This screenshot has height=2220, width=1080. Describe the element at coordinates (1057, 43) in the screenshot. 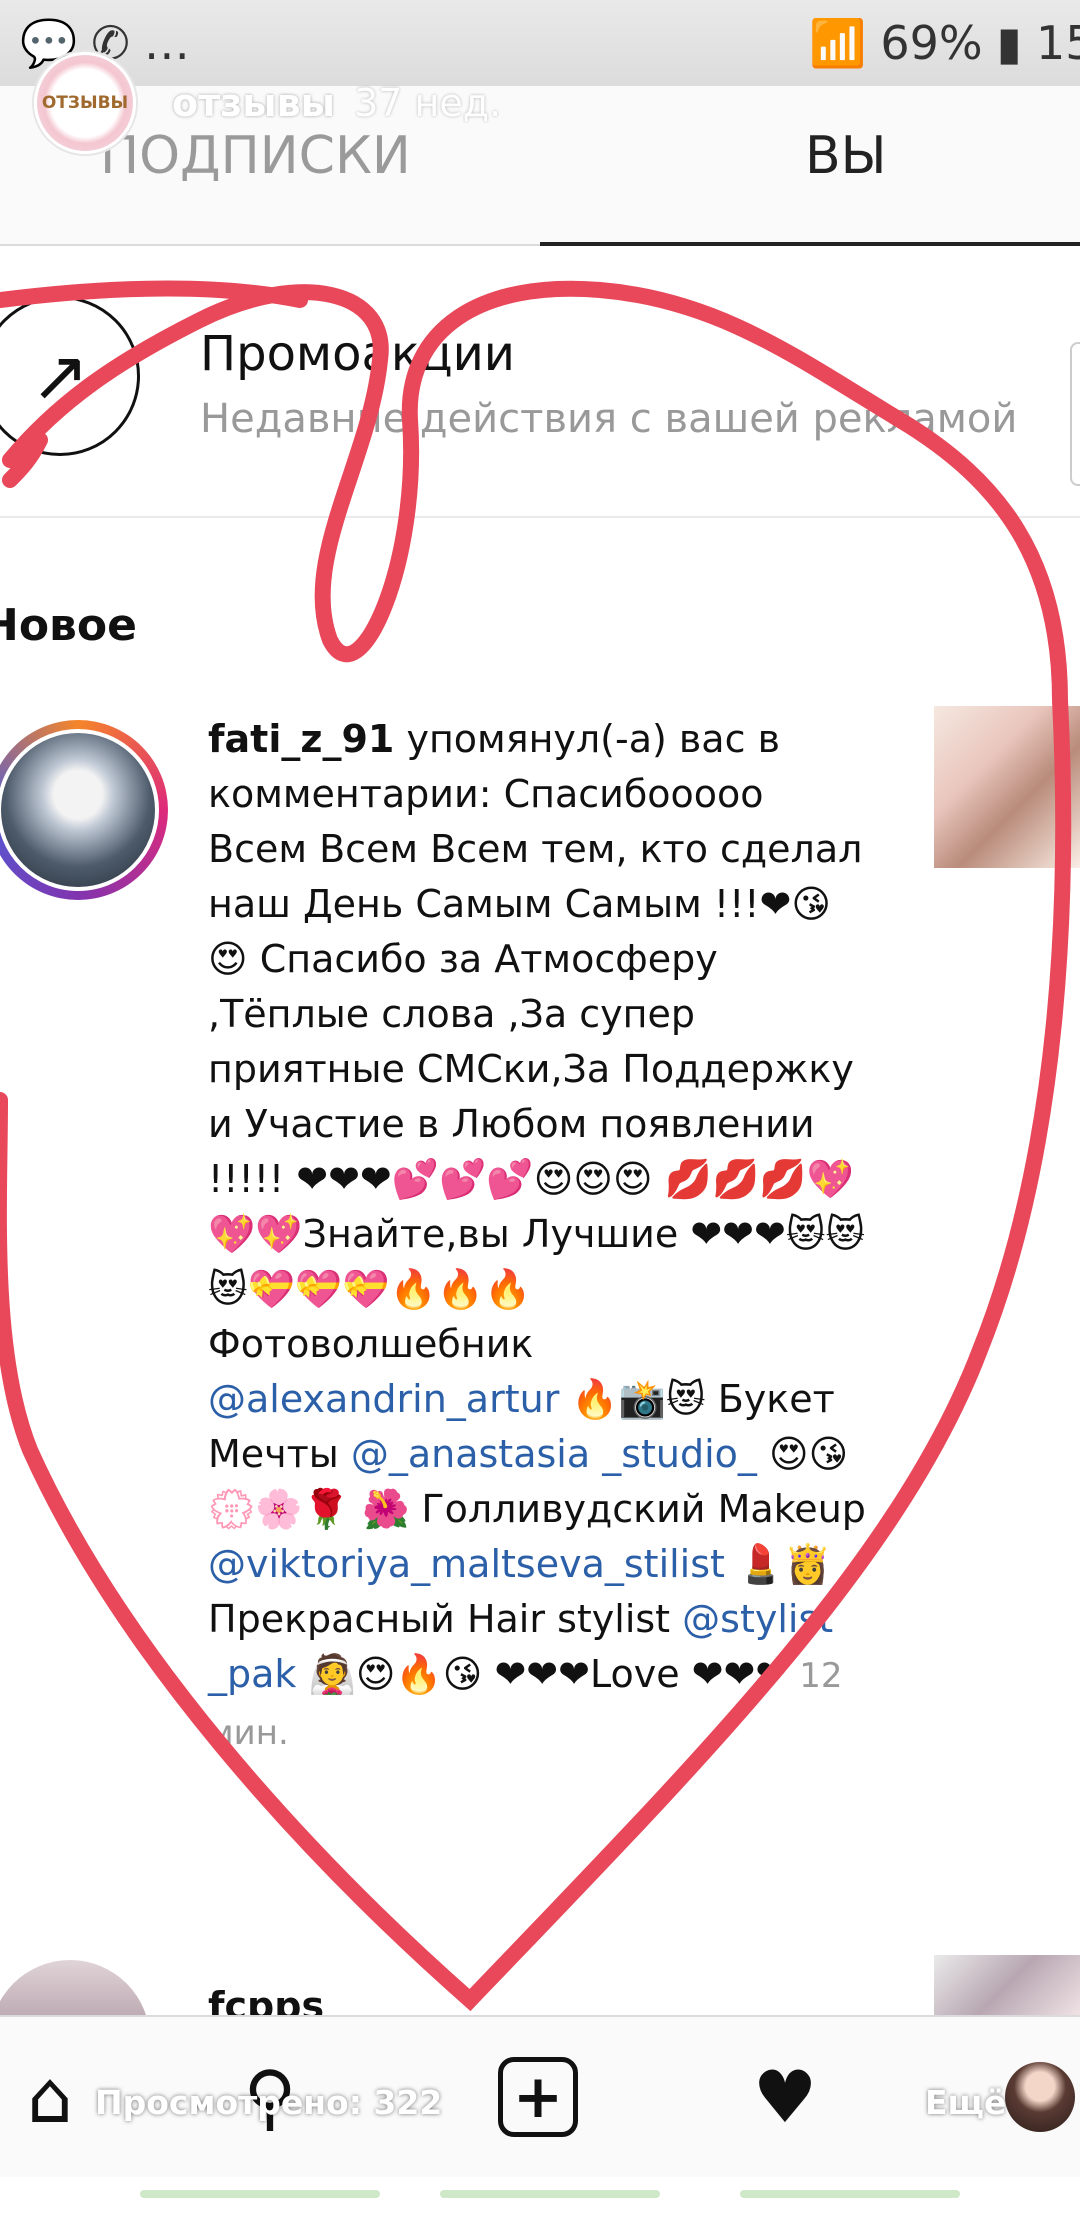

I see `clock: 15:` at that location.